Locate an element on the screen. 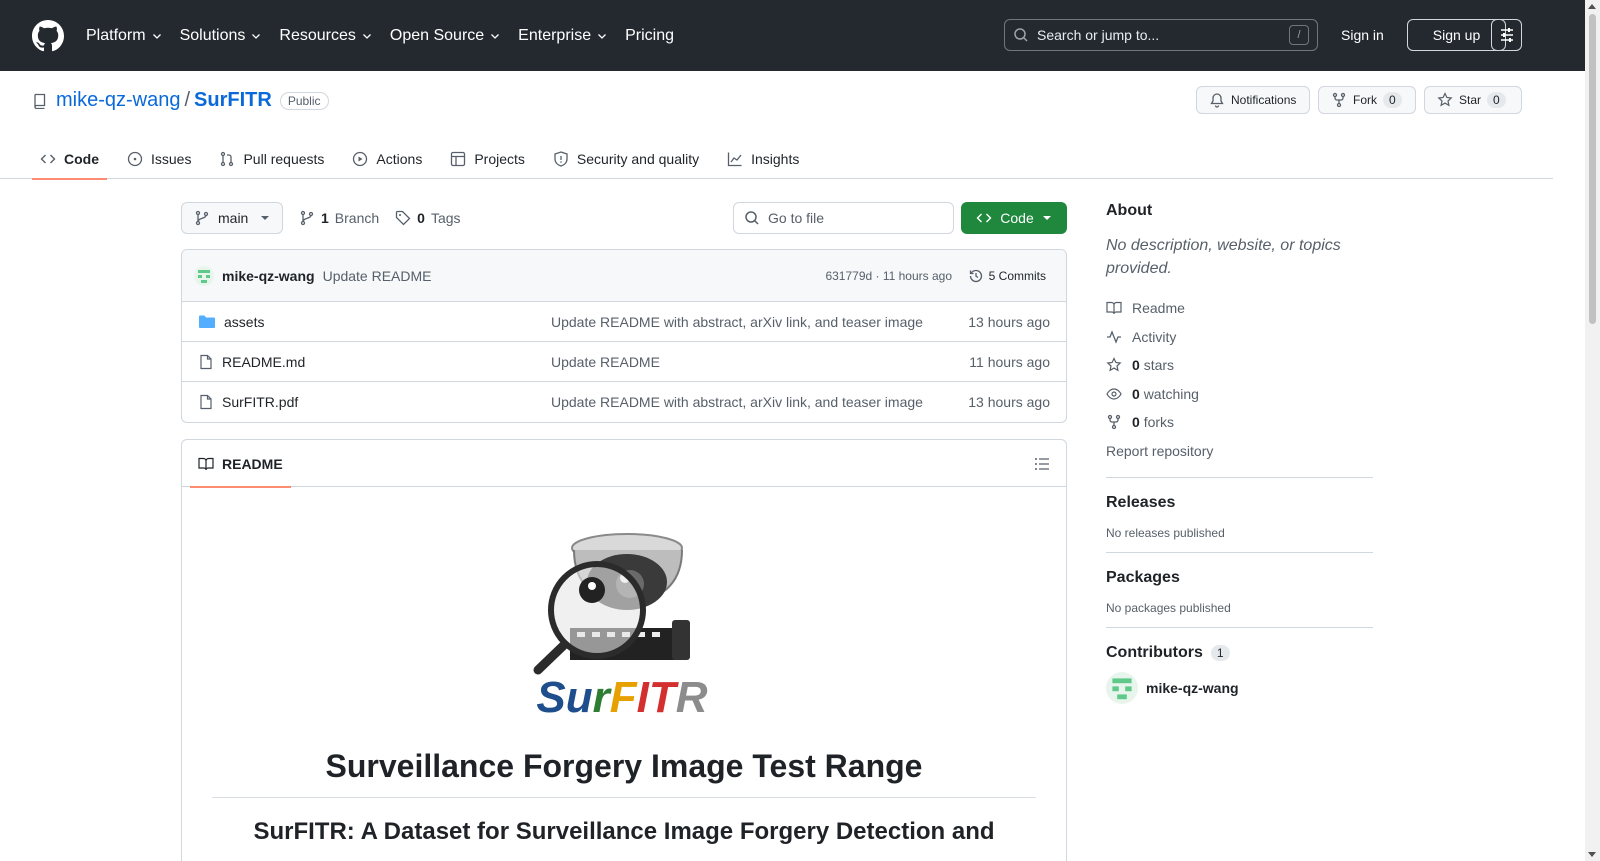 This screenshot has width=1600, height=861. file-name-link: README.md is located at coordinates (263, 362).